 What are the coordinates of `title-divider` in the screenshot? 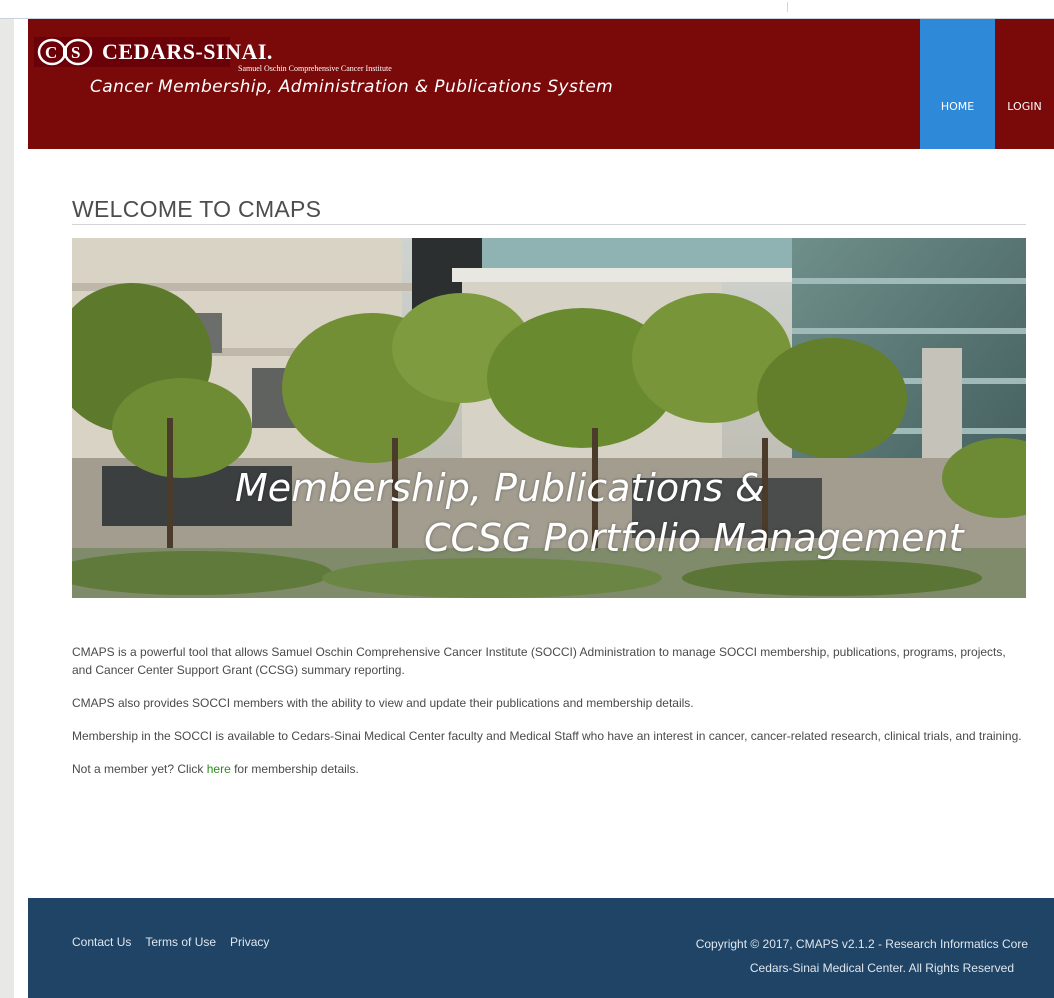 It's located at (549, 224).